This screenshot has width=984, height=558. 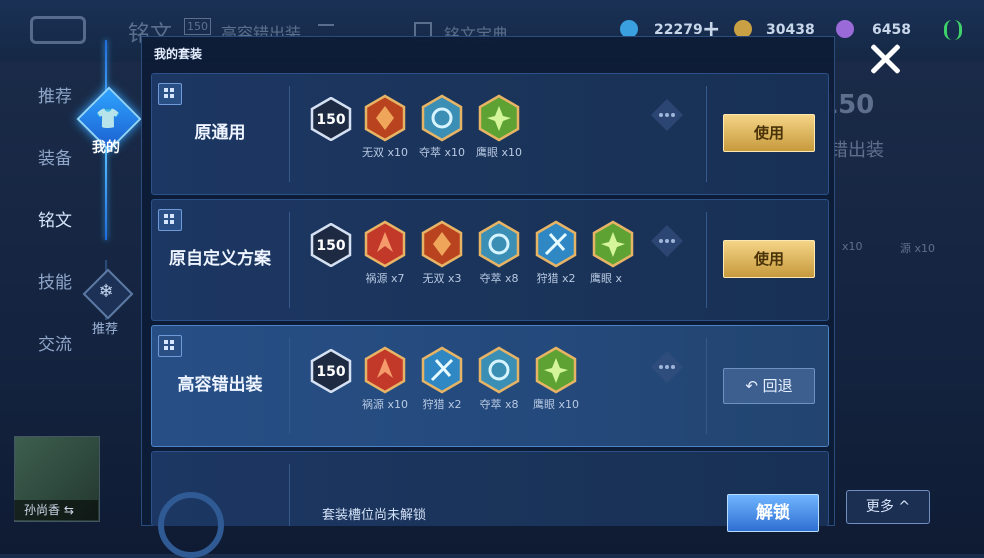 What do you see at coordinates (106, 291) in the screenshot?
I see `flame-icon: ❄` at bounding box center [106, 291].